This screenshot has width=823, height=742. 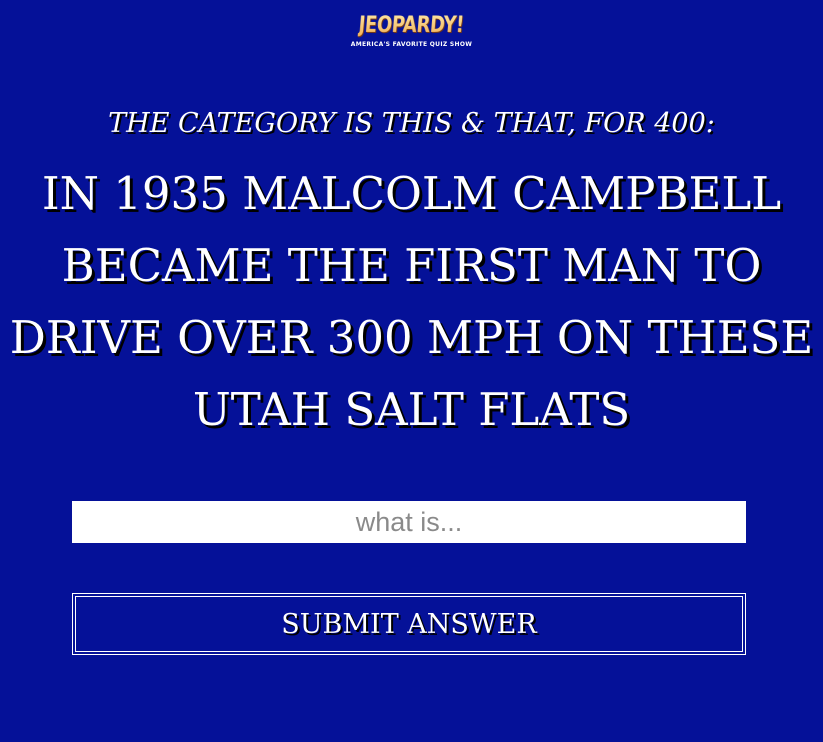 What do you see at coordinates (411, 44) in the screenshot?
I see `logo-tagline: AMERICA'S FAVORITE QUIZ SHOW` at bounding box center [411, 44].